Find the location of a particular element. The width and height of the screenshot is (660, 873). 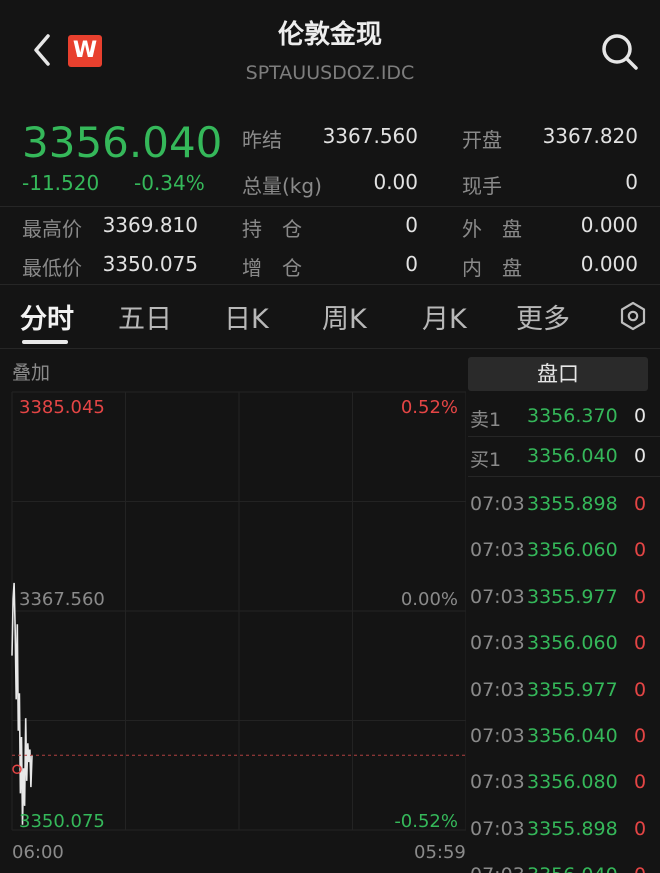

order-book-bid-row: 买1 3356.040 0 is located at coordinates (564, 456).